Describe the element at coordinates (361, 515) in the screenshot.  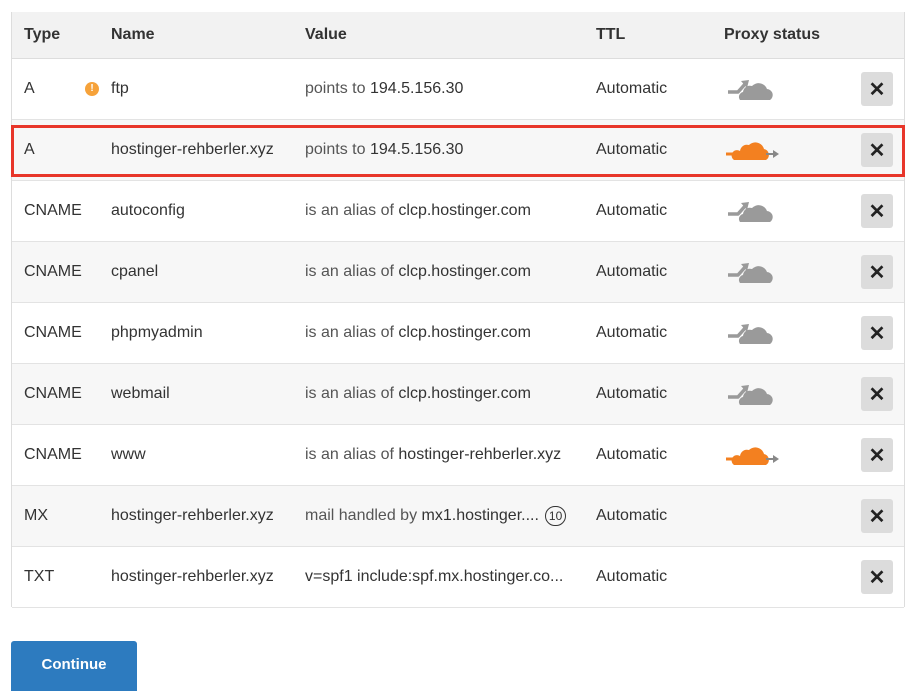
I see `record-value-prefix: mail handled by` at that location.